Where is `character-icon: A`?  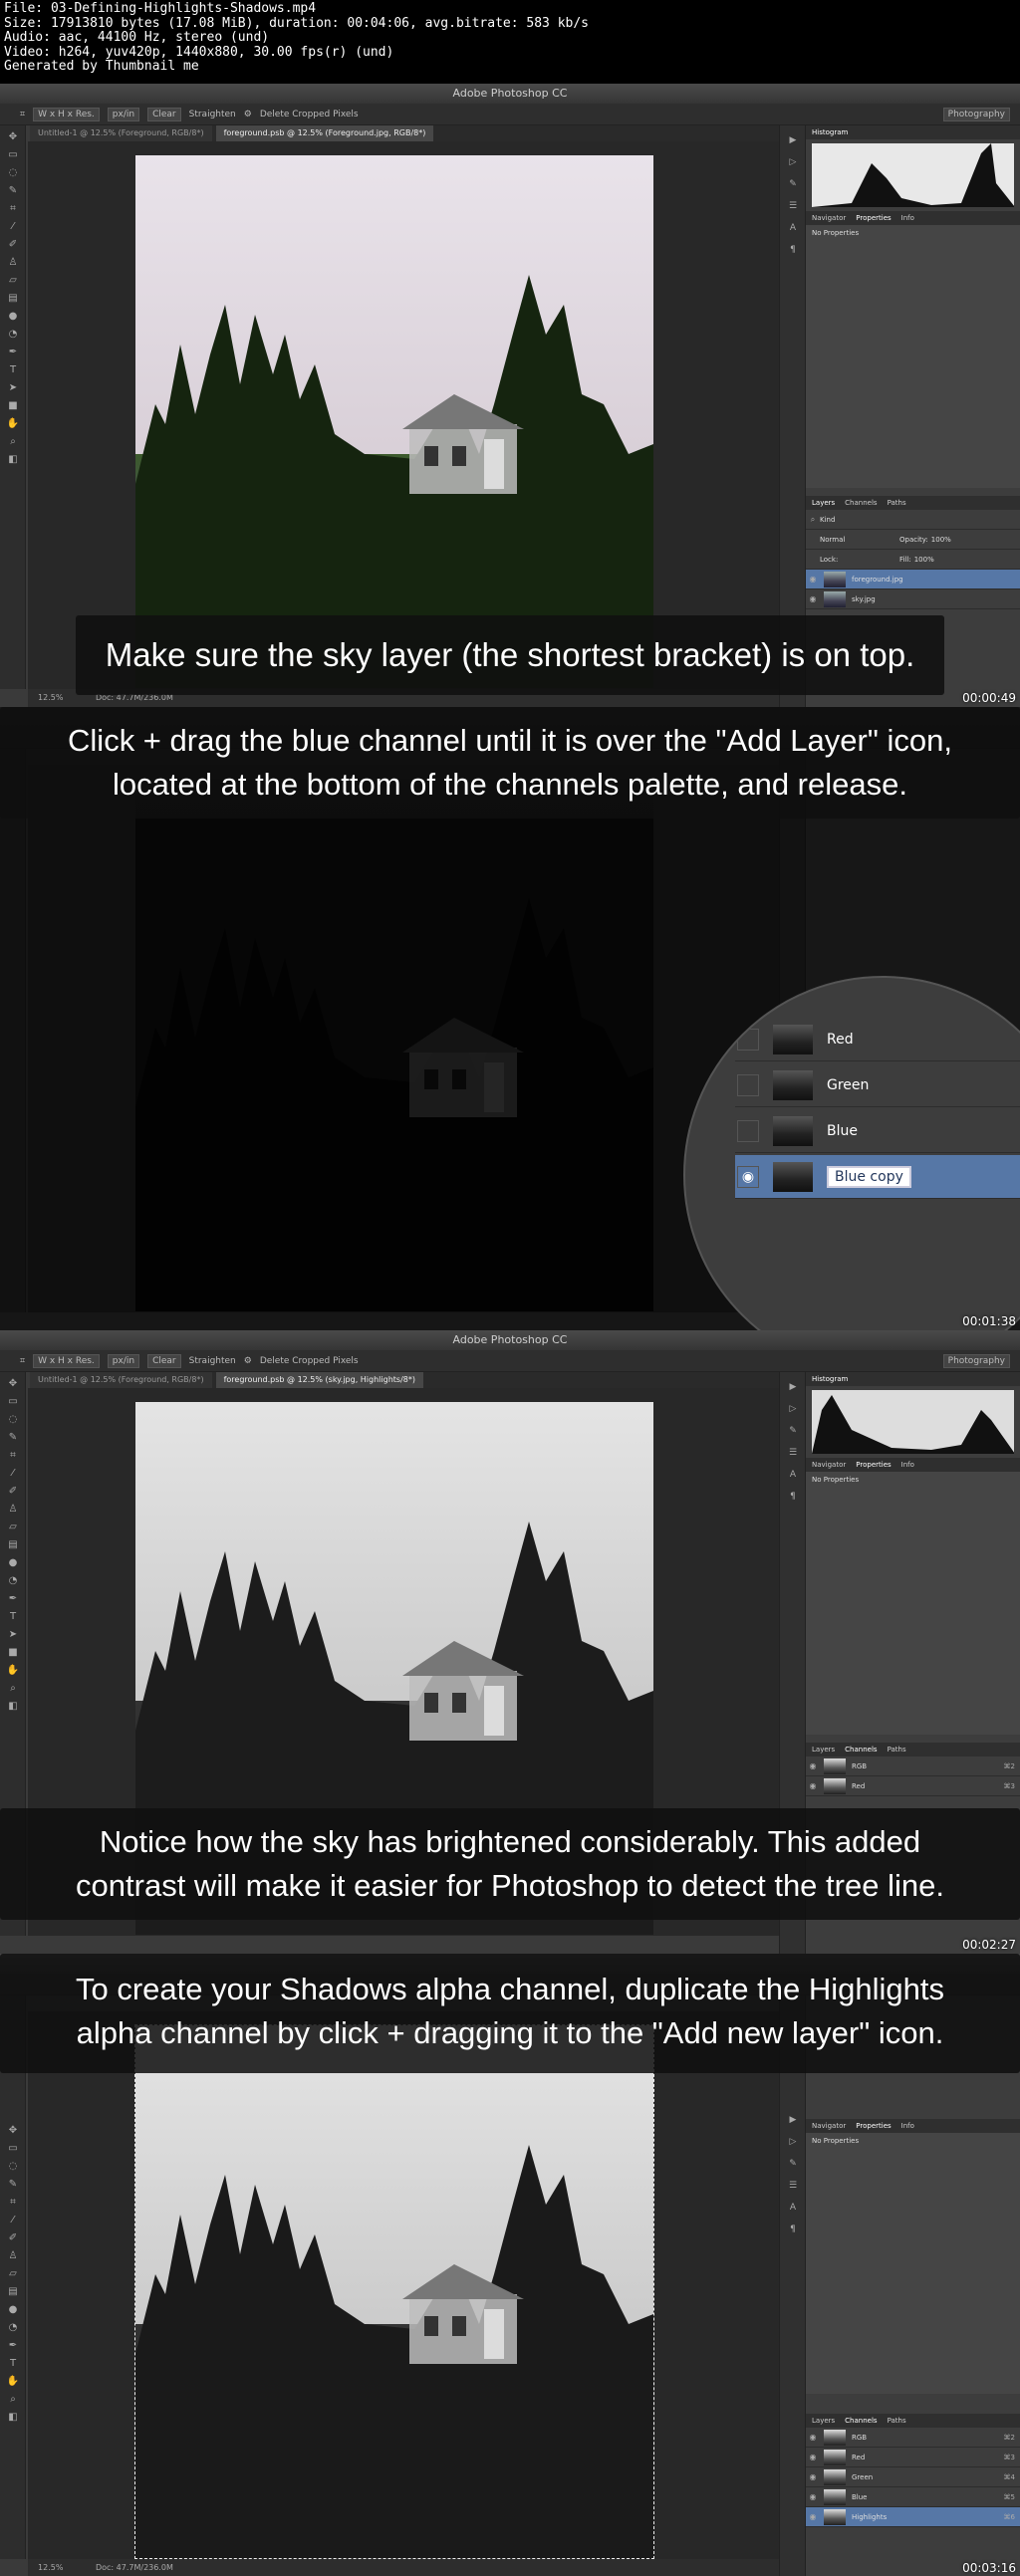 character-icon: A is located at coordinates (793, 2209).